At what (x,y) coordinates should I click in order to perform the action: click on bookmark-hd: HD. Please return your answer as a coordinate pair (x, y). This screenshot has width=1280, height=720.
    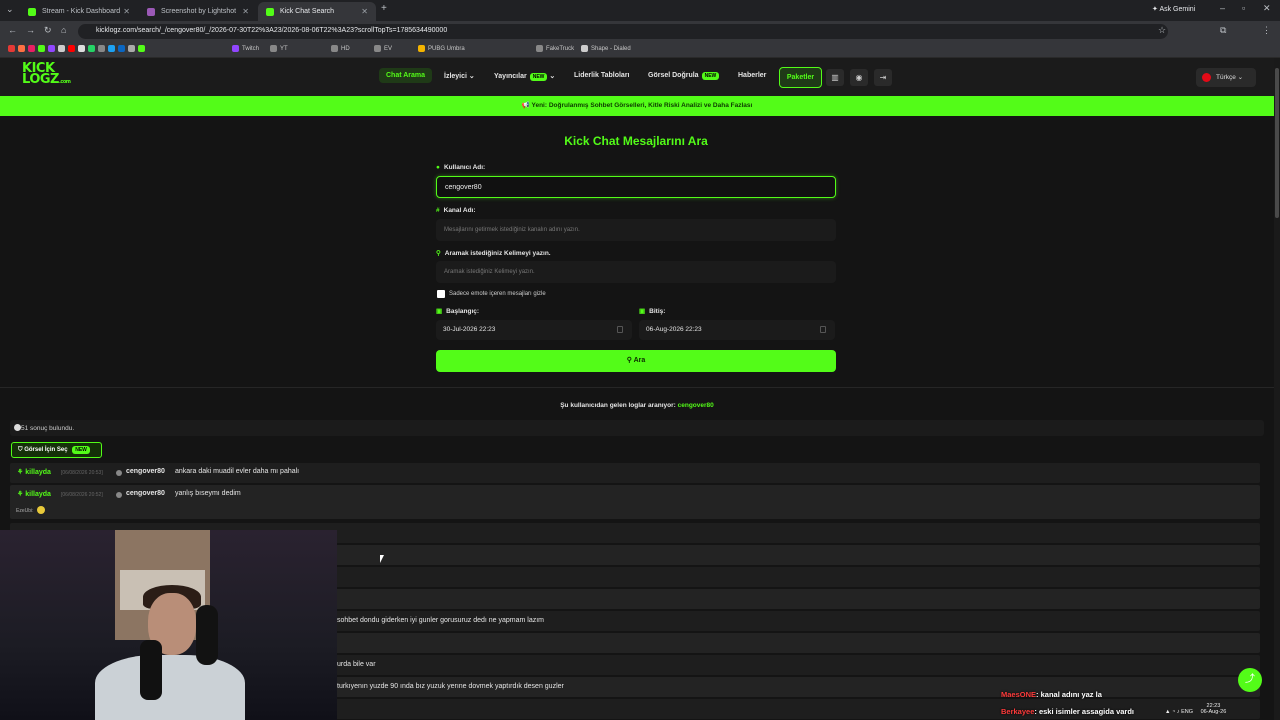
    Looking at the image, I should click on (340, 48).